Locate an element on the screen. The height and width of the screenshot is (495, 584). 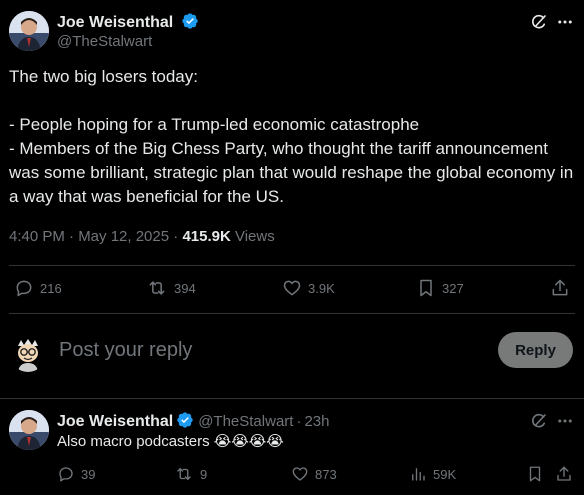
views-count: 415.9K is located at coordinates (206, 236).